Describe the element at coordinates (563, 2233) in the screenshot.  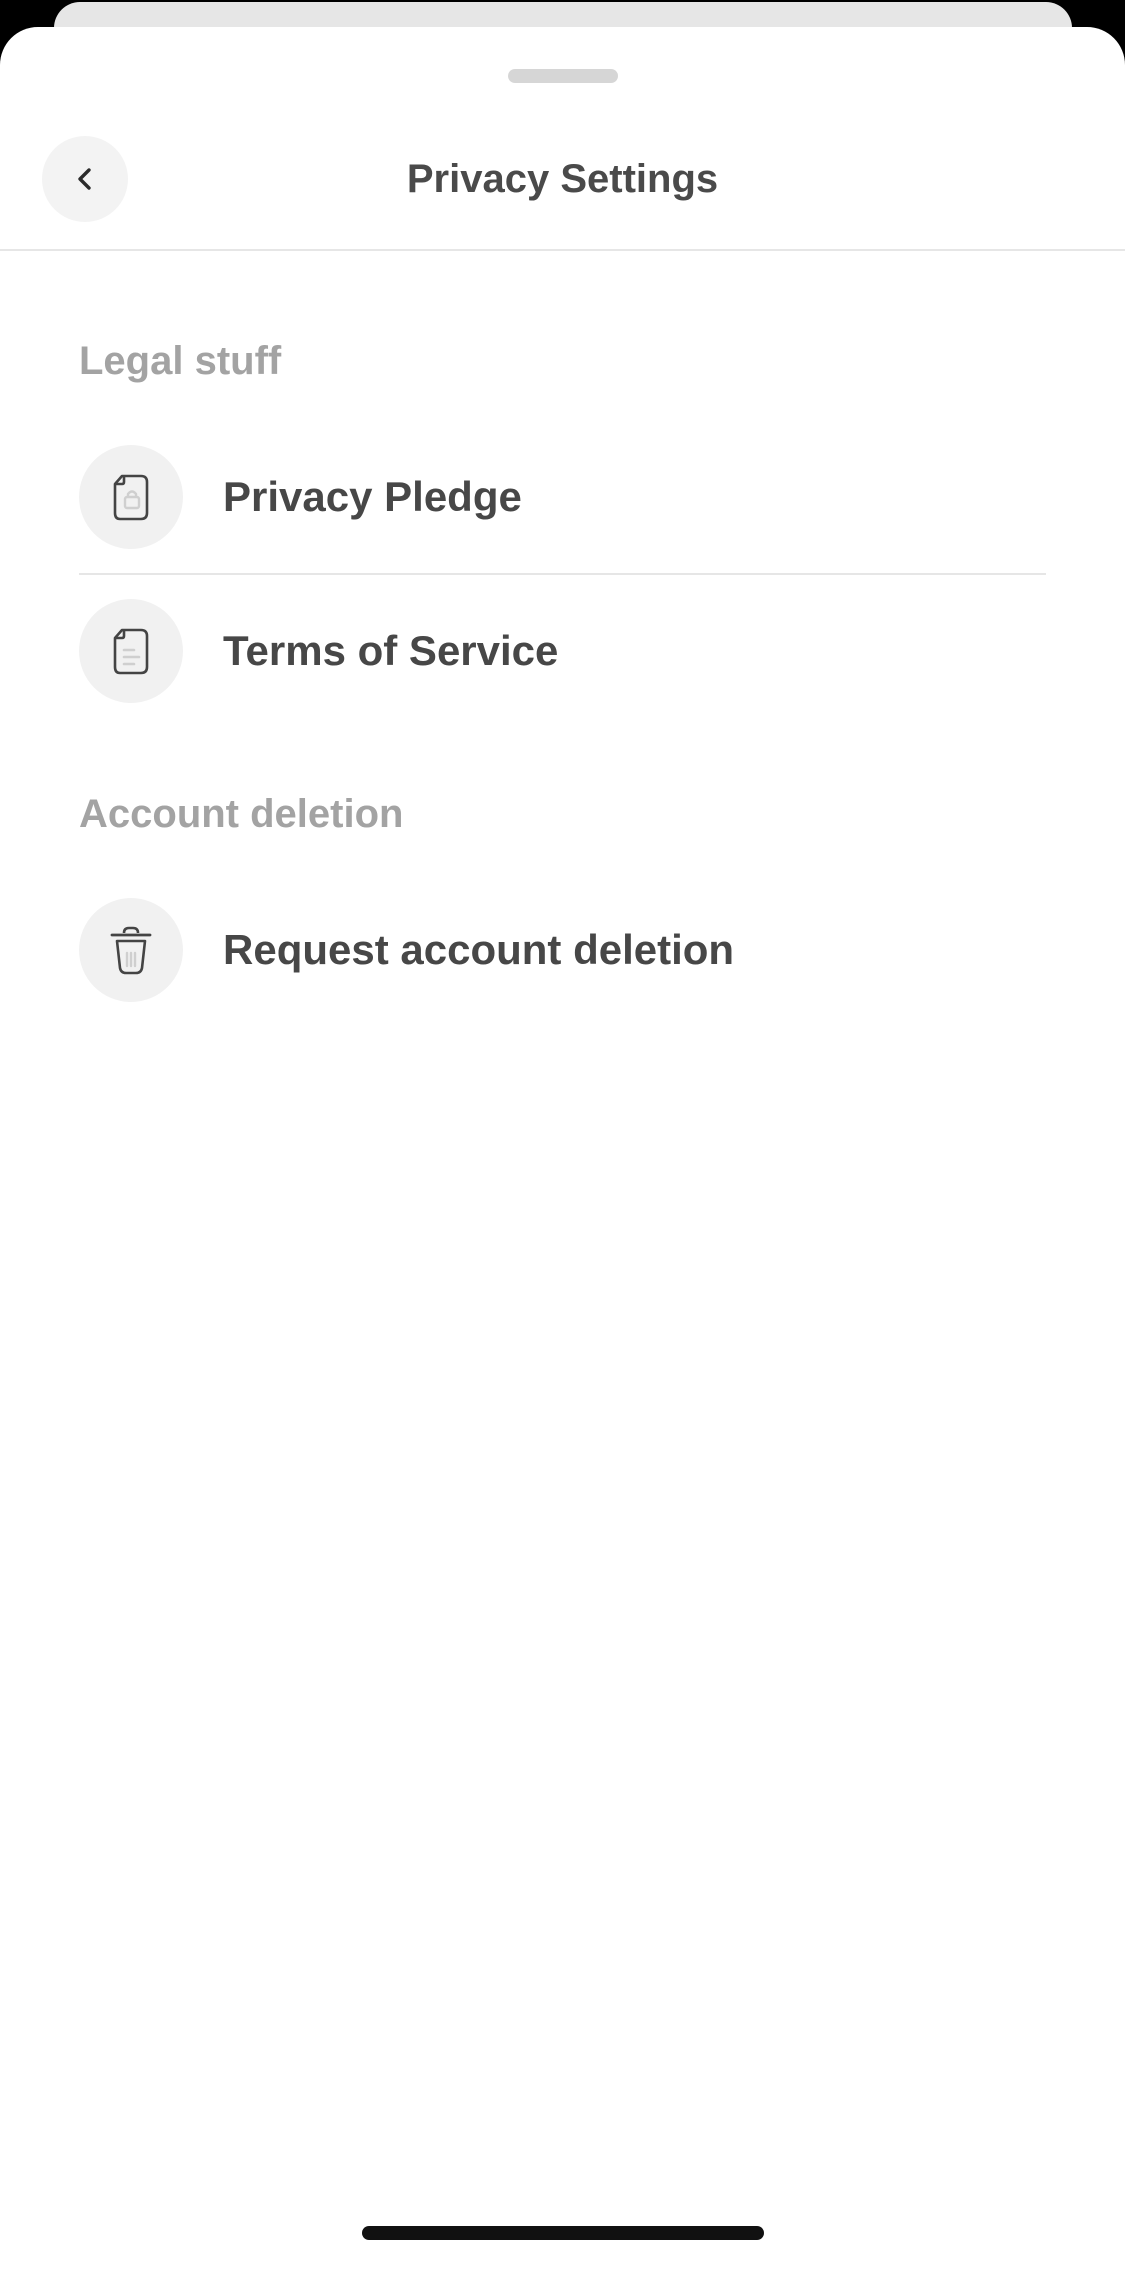
I see `home-indicator` at that location.